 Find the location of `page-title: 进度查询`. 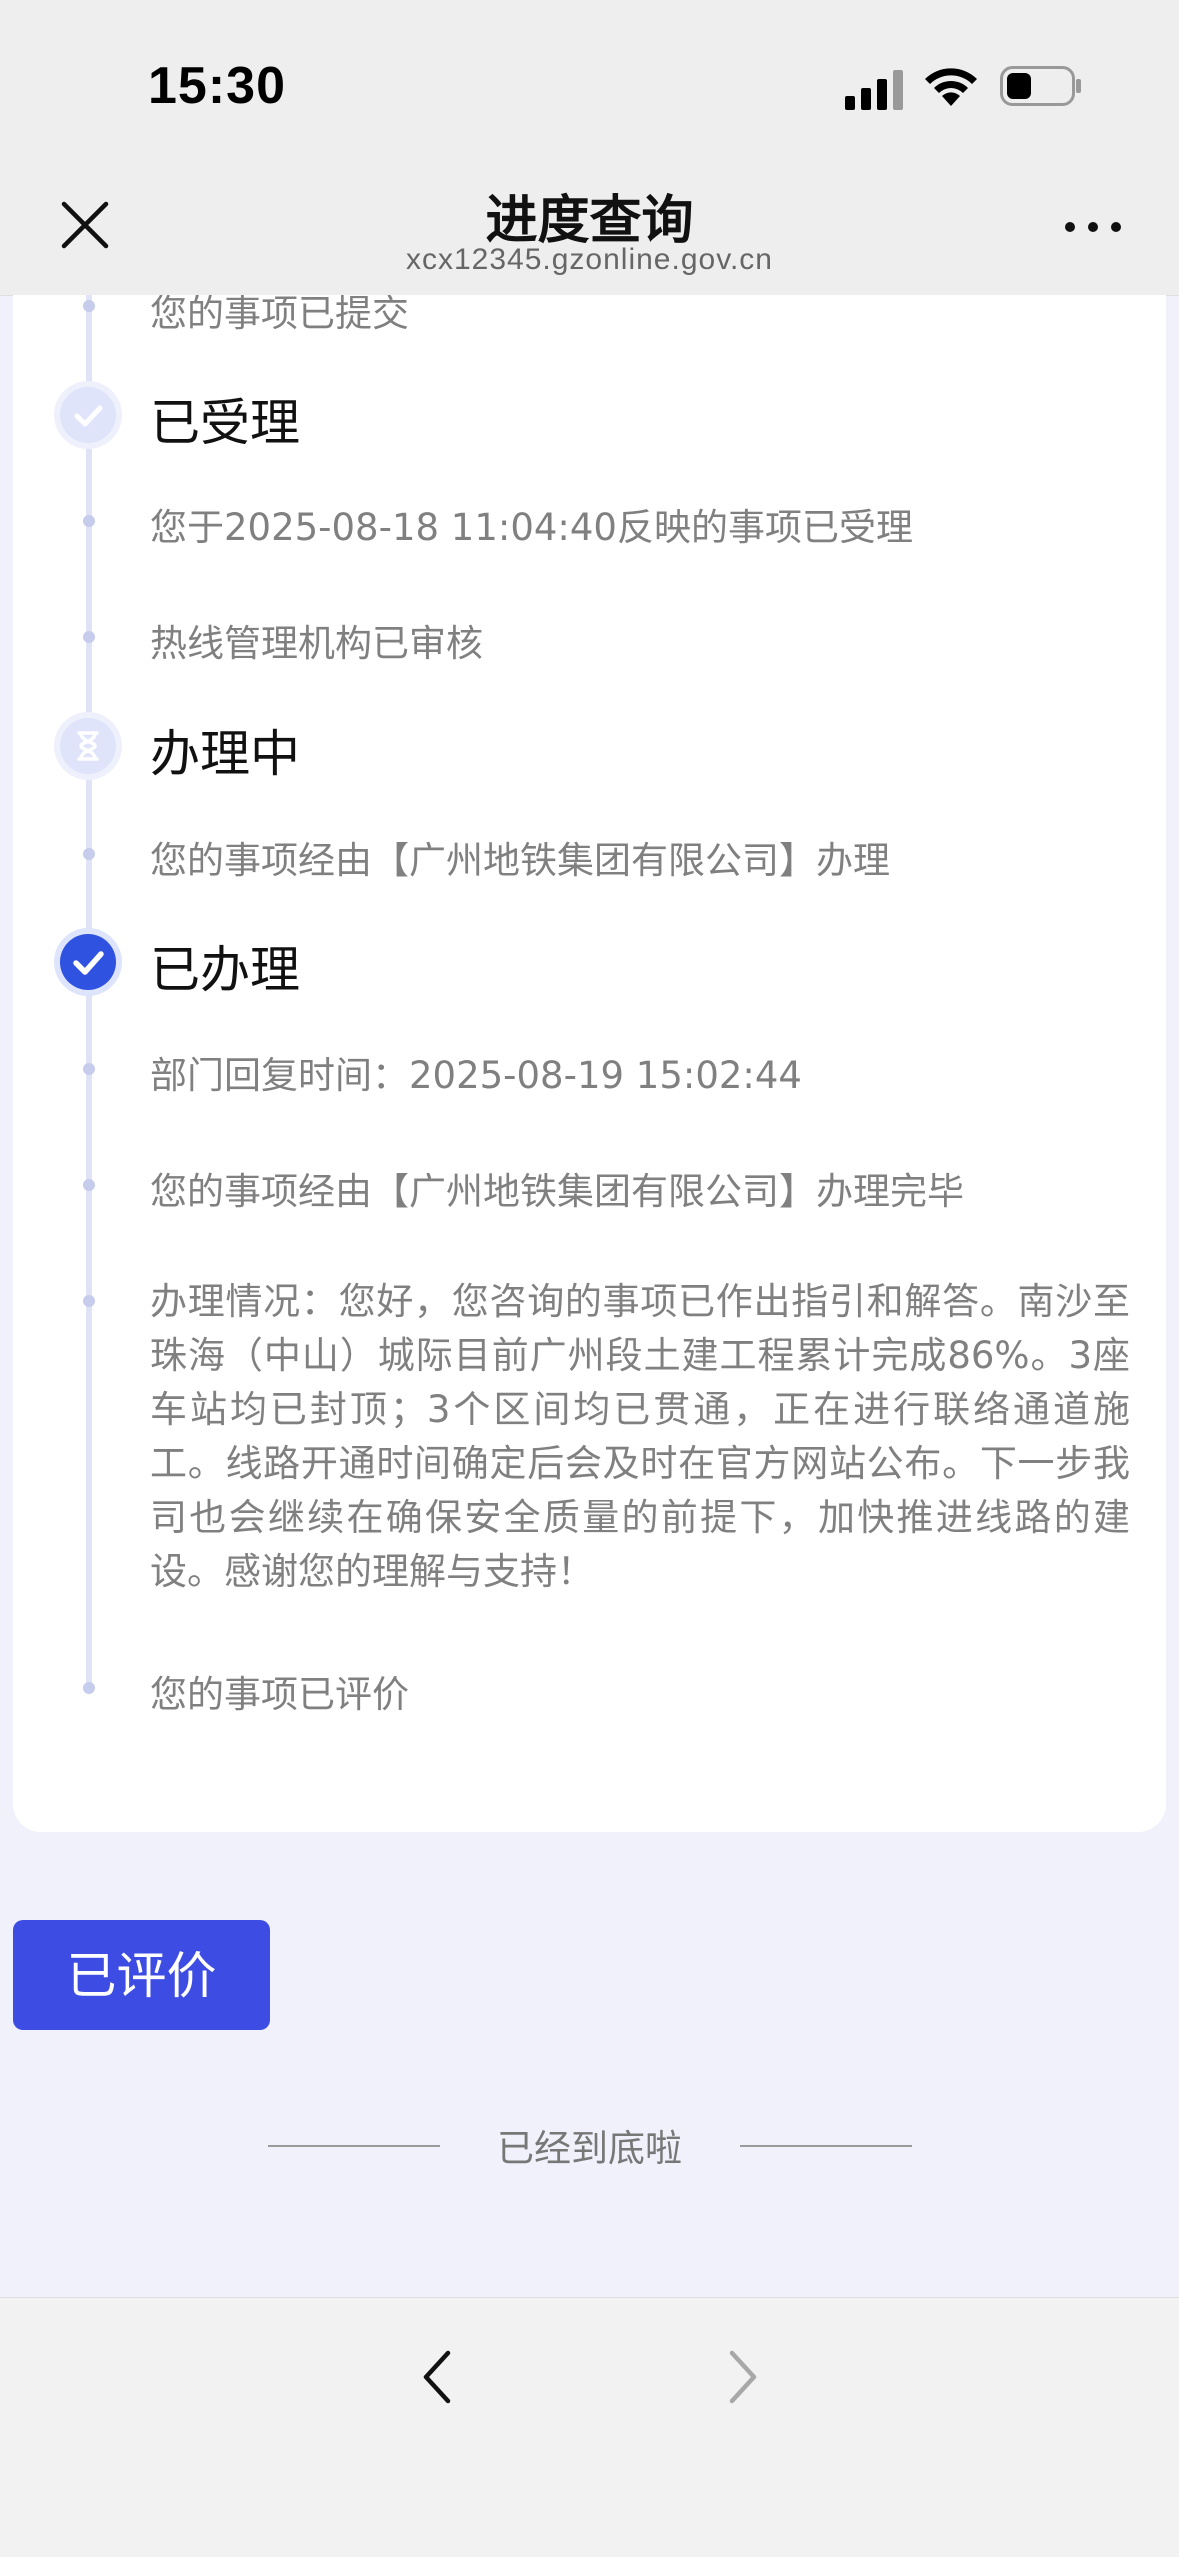

page-title: 进度查询 is located at coordinates (589, 221).